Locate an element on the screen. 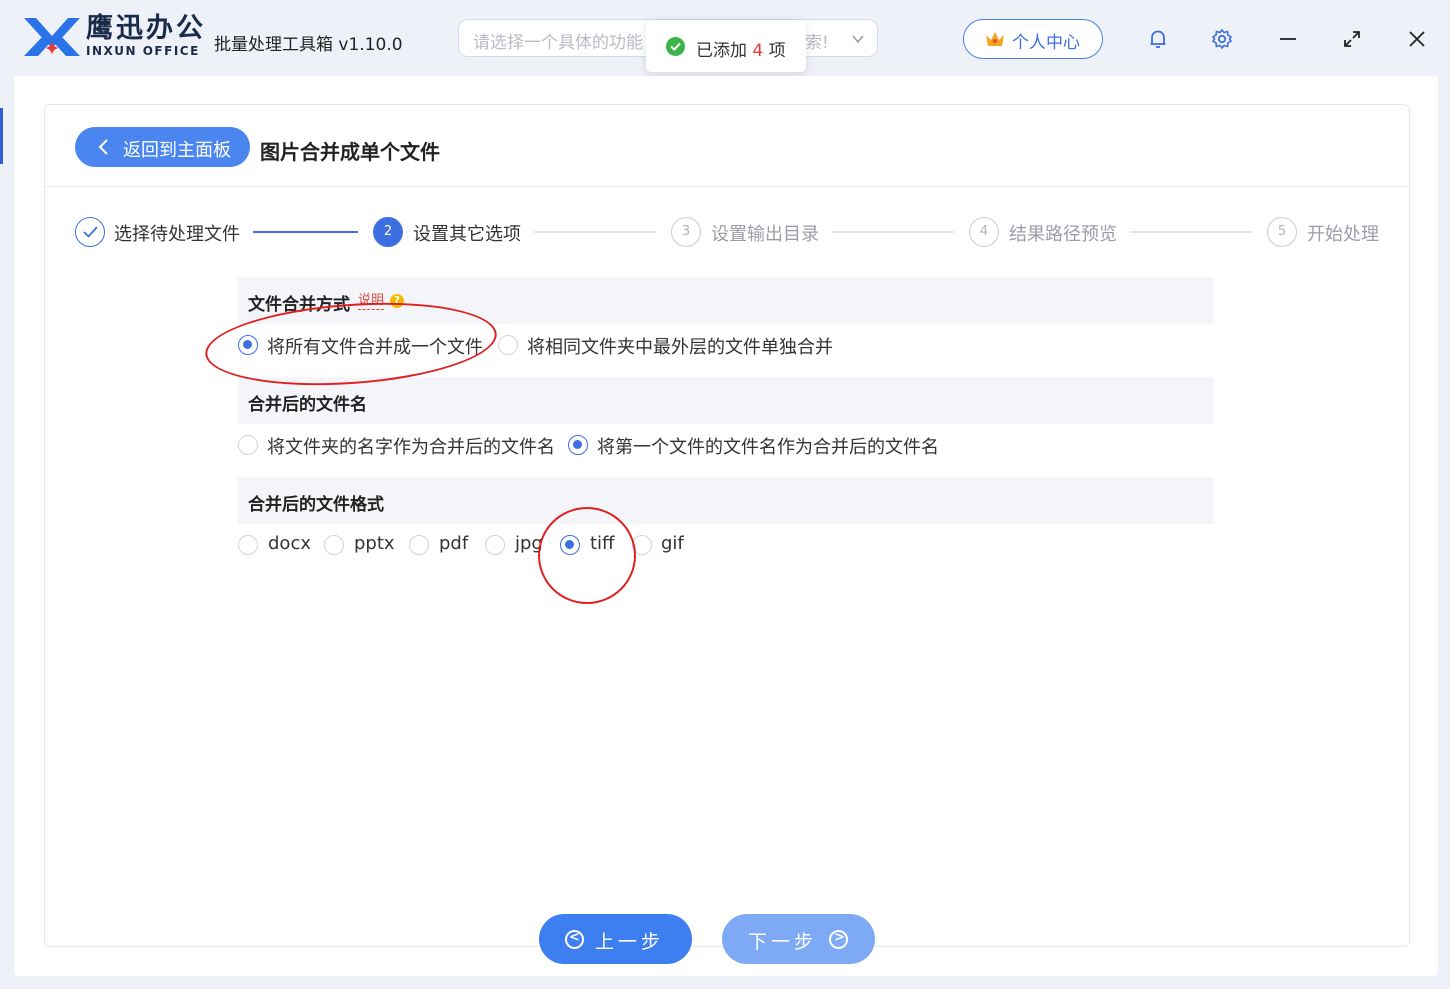 The height and width of the screenshot is (989, 1450). previous-step-button: 上一步 is located at coordinates (615, 939).